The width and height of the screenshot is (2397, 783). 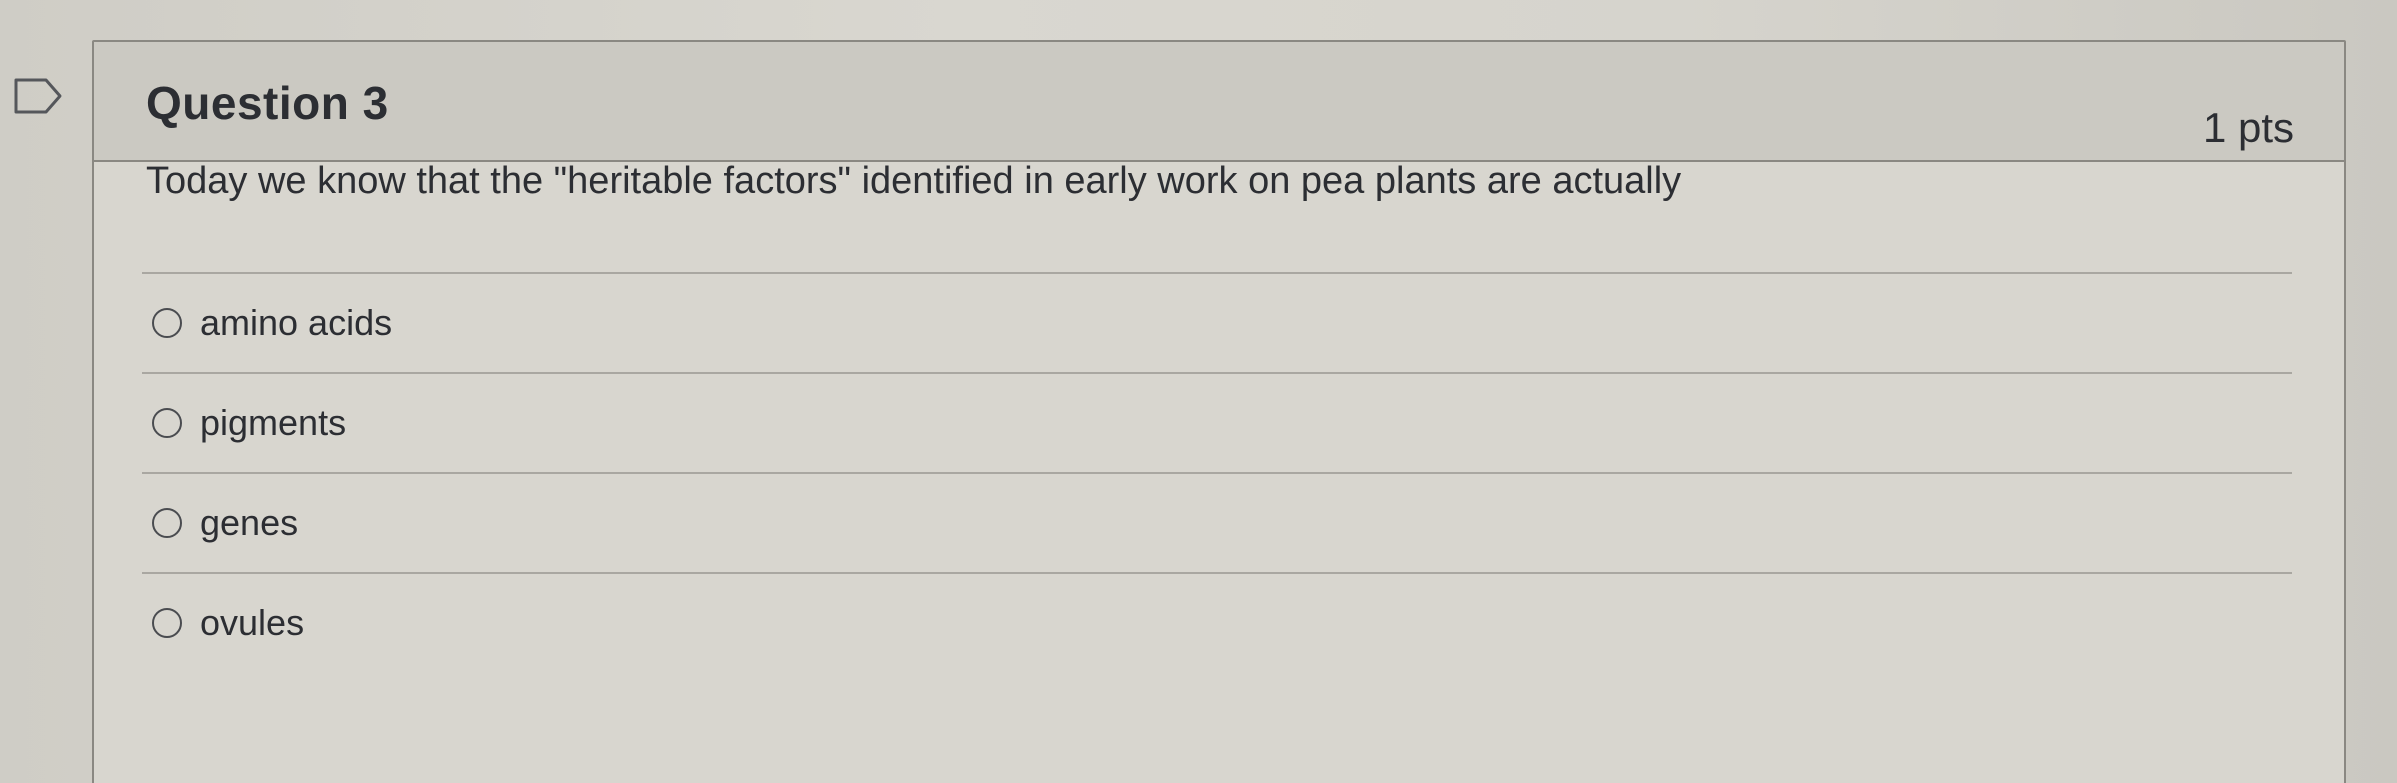 What do you see at coordinates (1217, 323) in the screenshot?
I see `answer-option-amino-acids: amino acids` at bounding box center [1217, 323].